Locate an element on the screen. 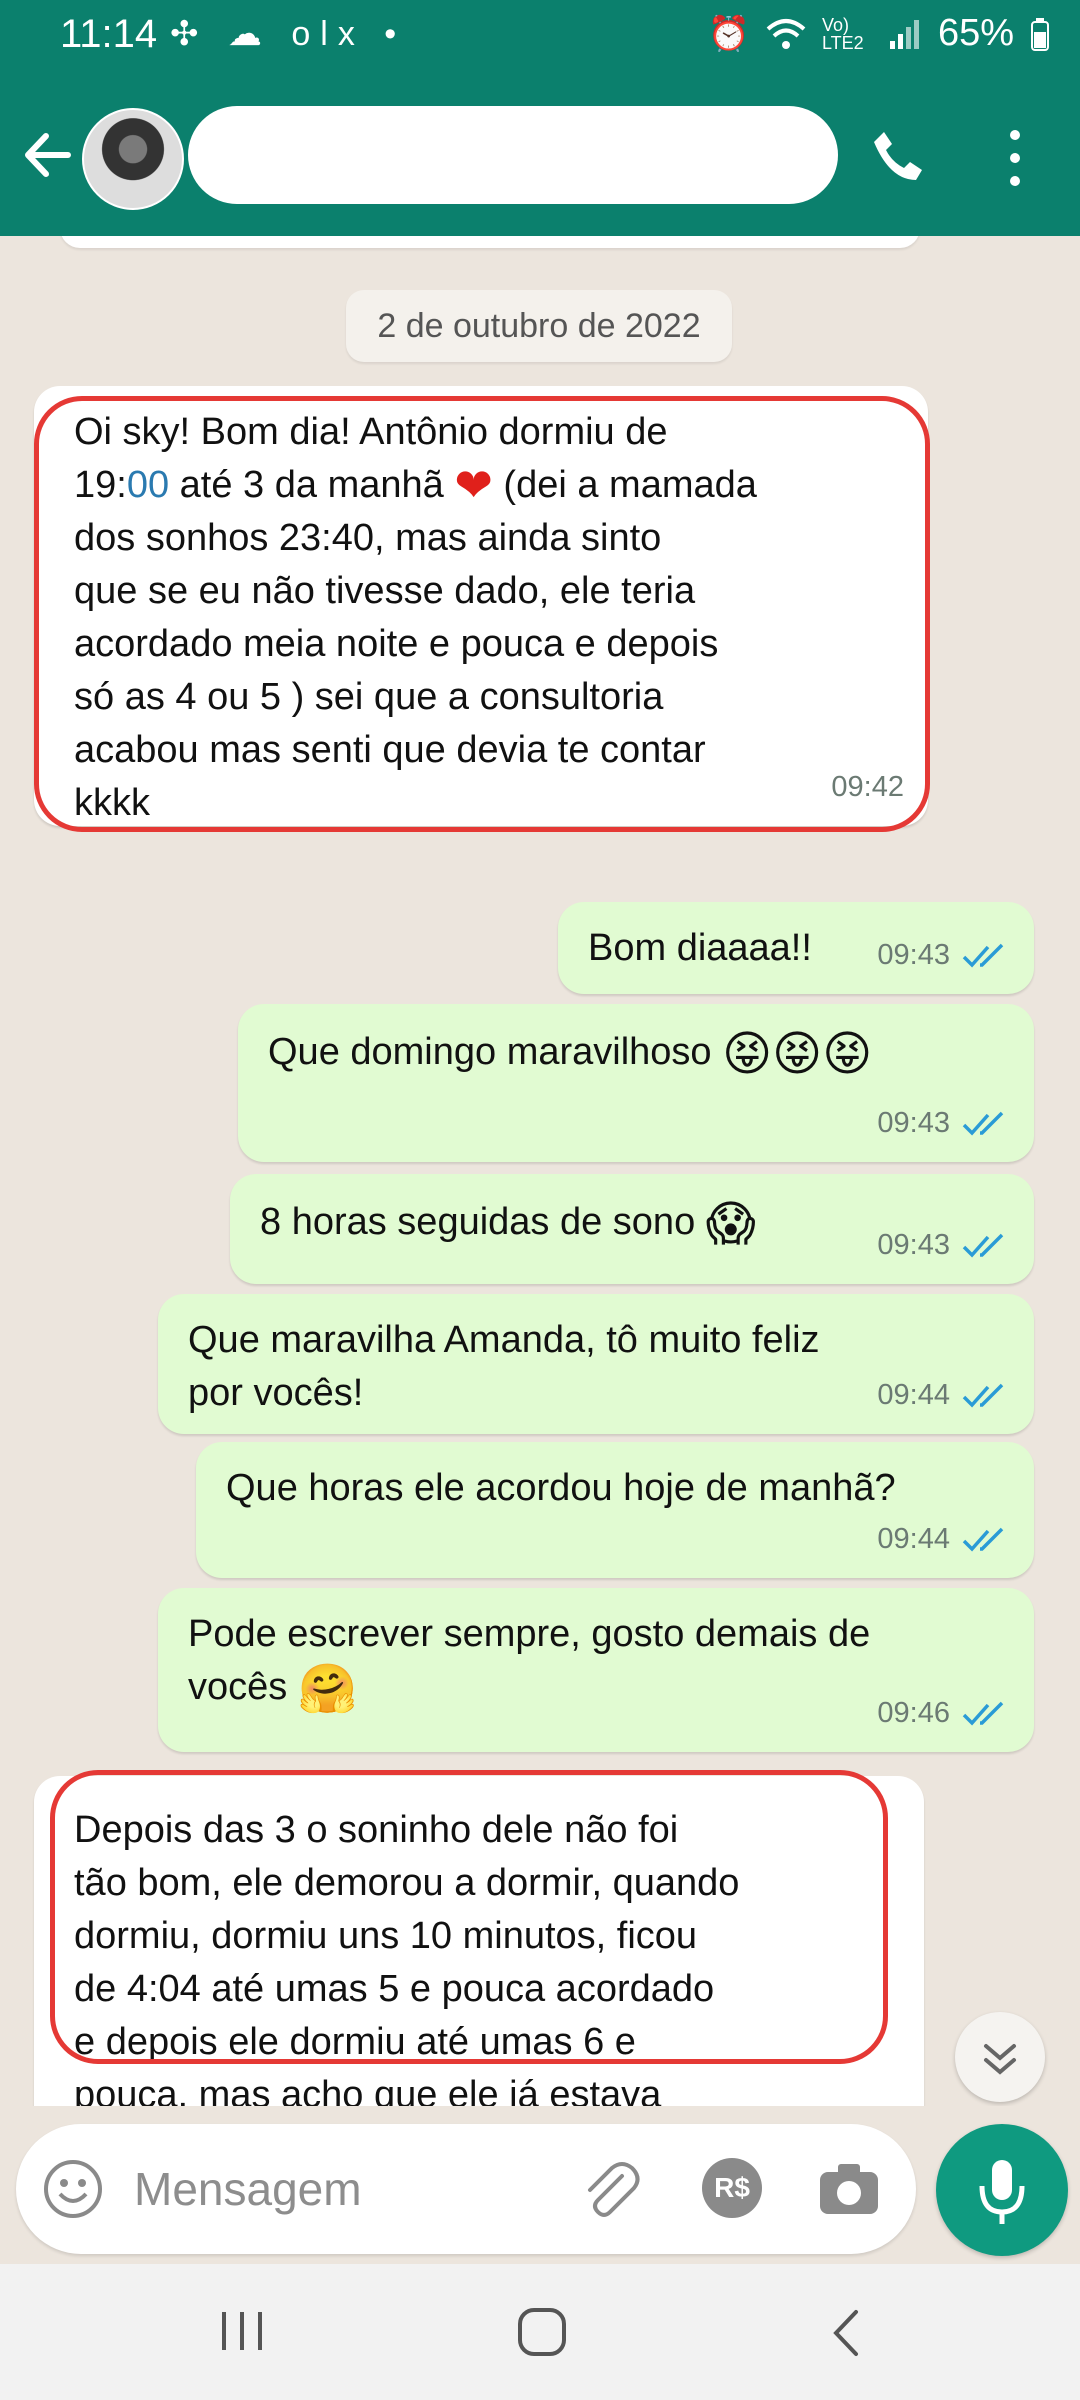 The width and height of the screenshot is (1080, 2400). more-options-icon is located at coordinates (1015, 158).